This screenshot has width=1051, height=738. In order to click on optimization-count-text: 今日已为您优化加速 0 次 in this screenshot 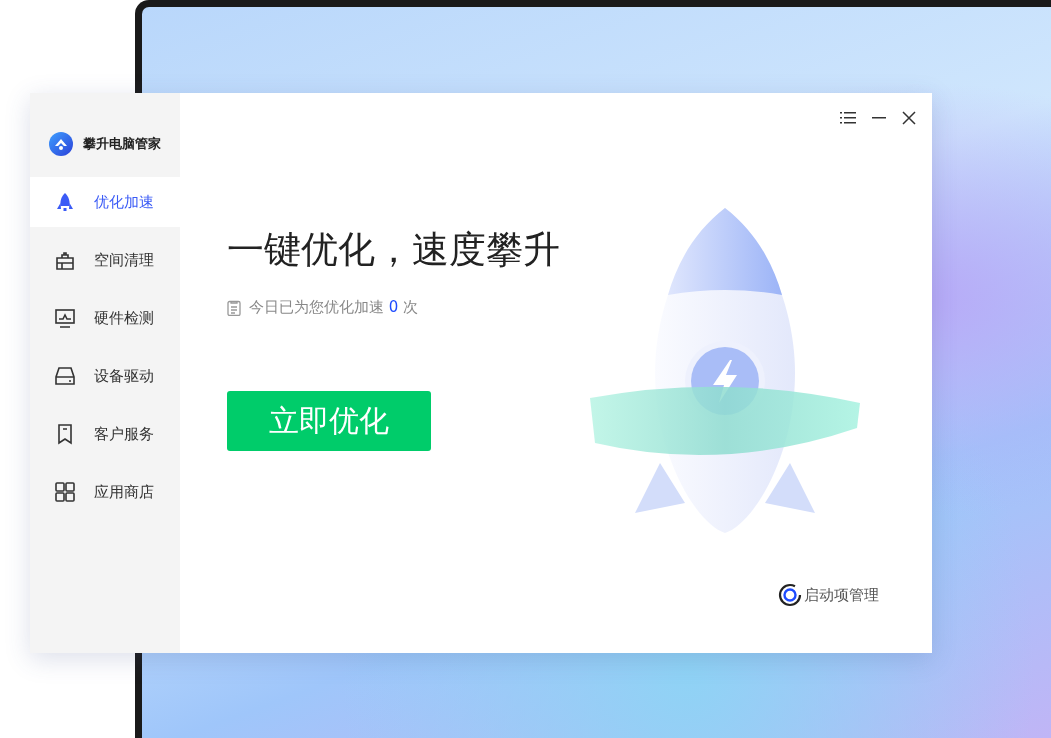, I will do `click(334, 308)`.